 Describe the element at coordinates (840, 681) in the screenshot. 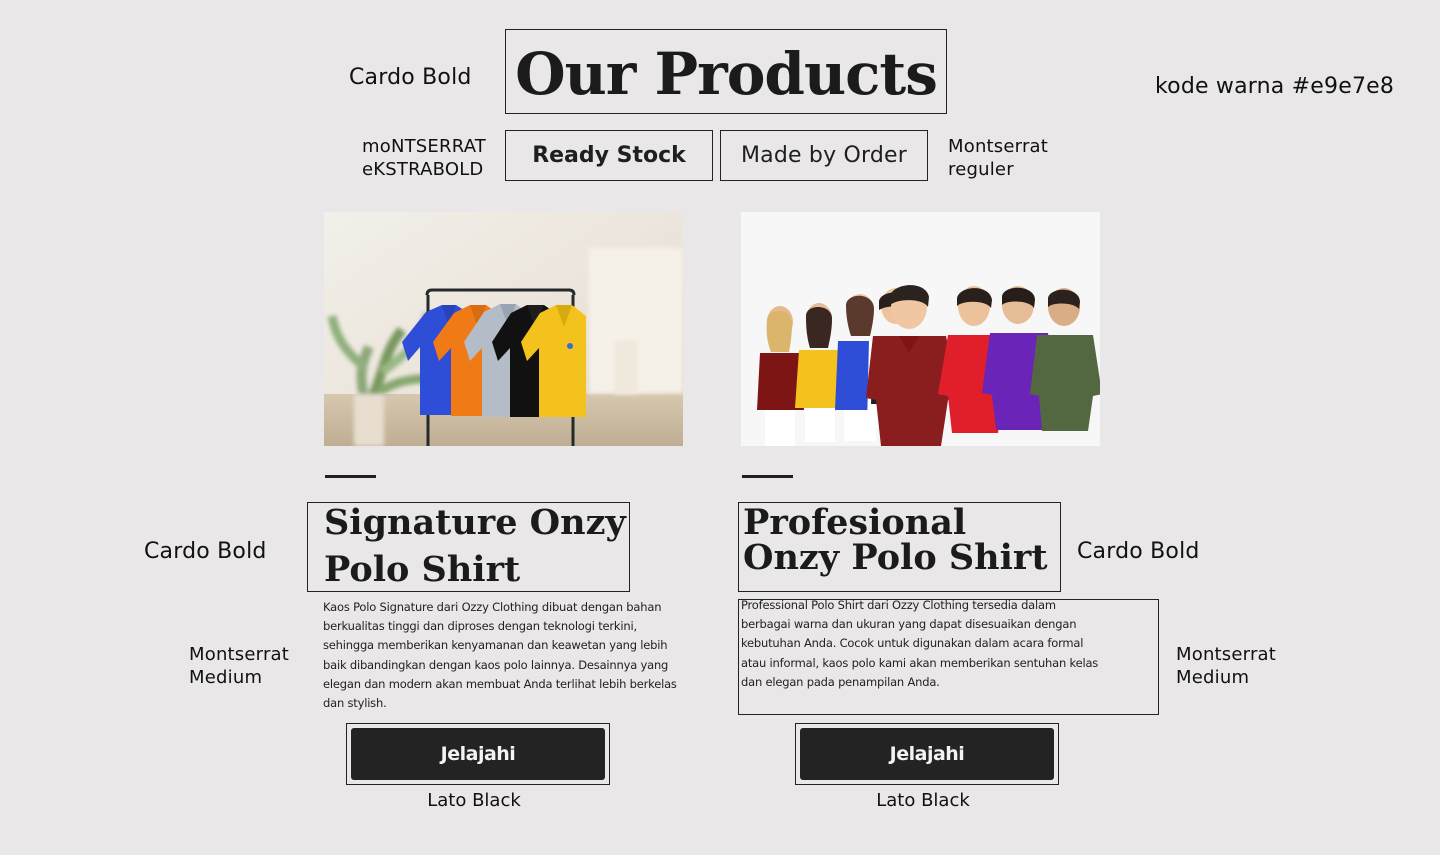

I see `made-by-order-description-line: dan elegan pada penampilan Anda.` at that location.